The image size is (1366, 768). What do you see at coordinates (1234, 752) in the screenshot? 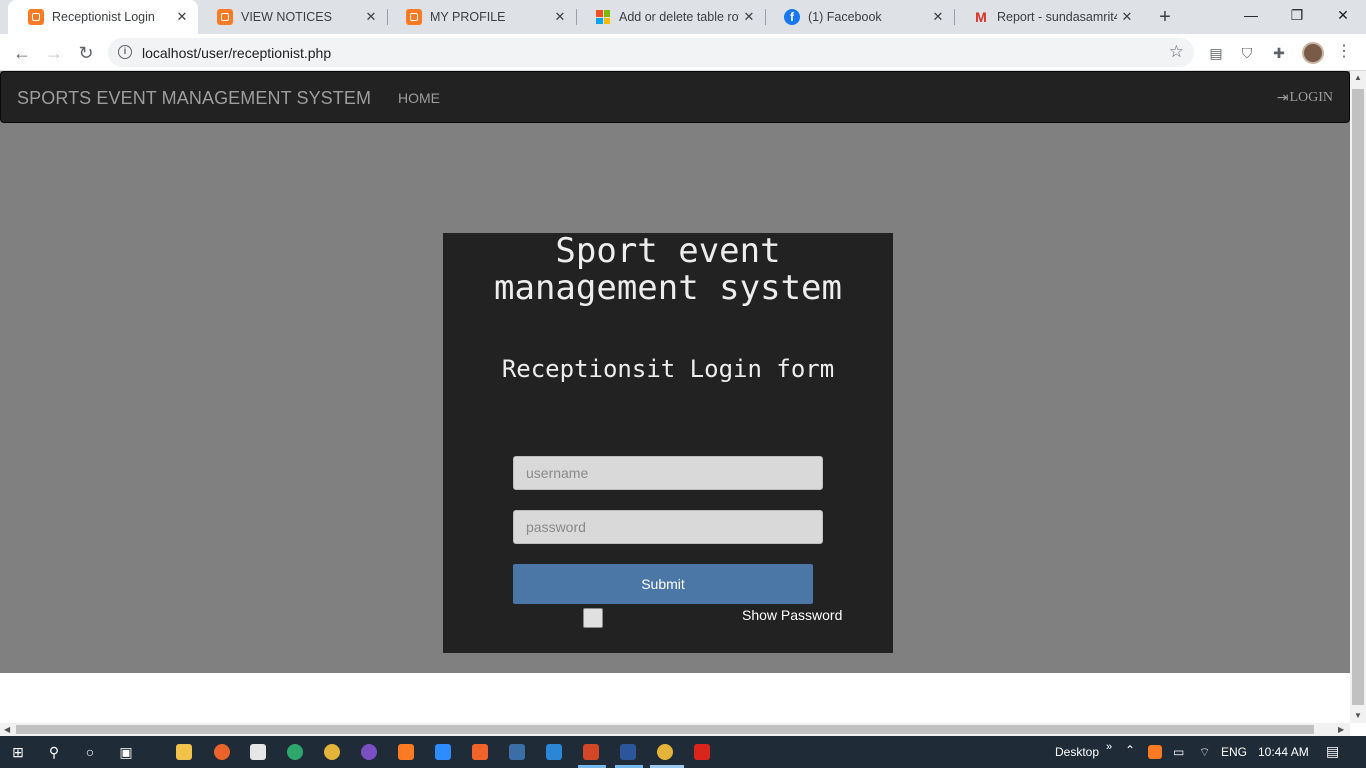
I see `language-indicator: ENG` at bounding box center [1234, 752].